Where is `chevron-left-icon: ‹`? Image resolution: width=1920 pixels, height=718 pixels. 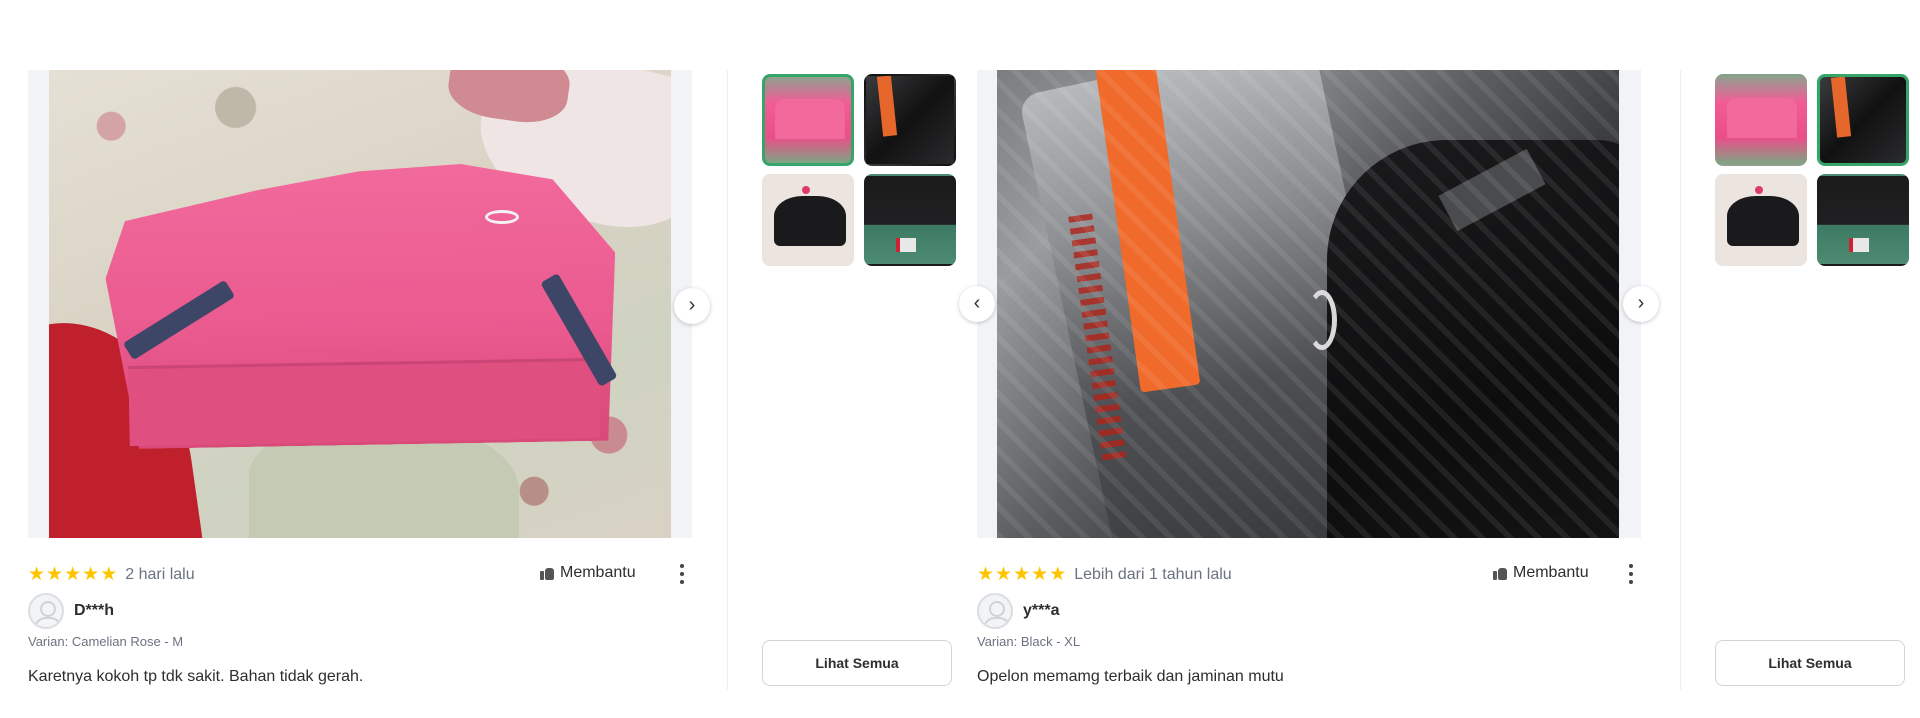
chevron-left-icon: ‹ is located at coordinates (977, 303).